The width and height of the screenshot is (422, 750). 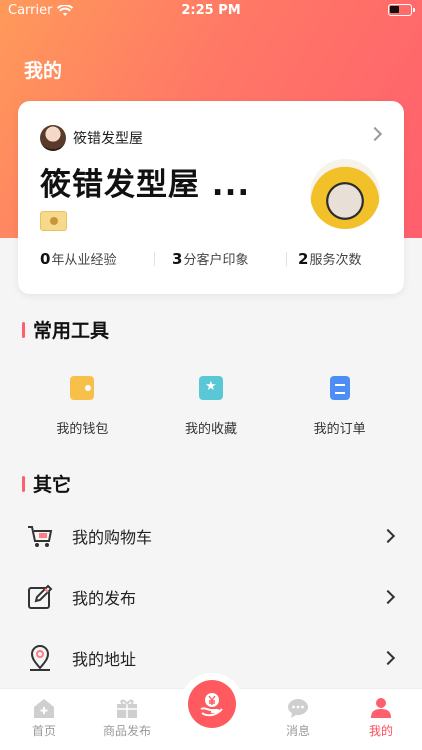 I want to click on person-icon, so click(x=381, y=708).